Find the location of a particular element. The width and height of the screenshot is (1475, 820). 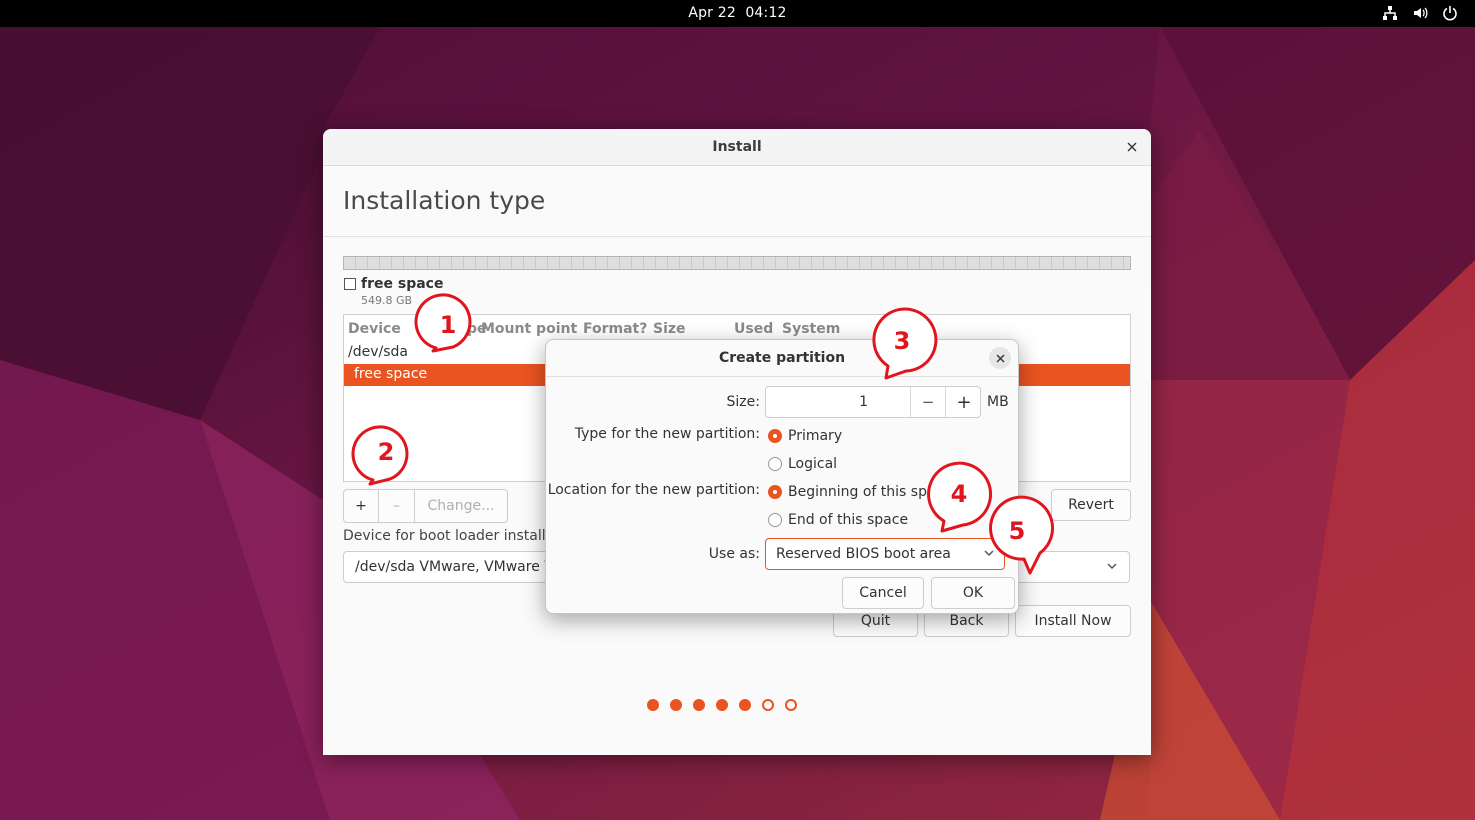

volume-icon is located at coordinates (1420, 13).